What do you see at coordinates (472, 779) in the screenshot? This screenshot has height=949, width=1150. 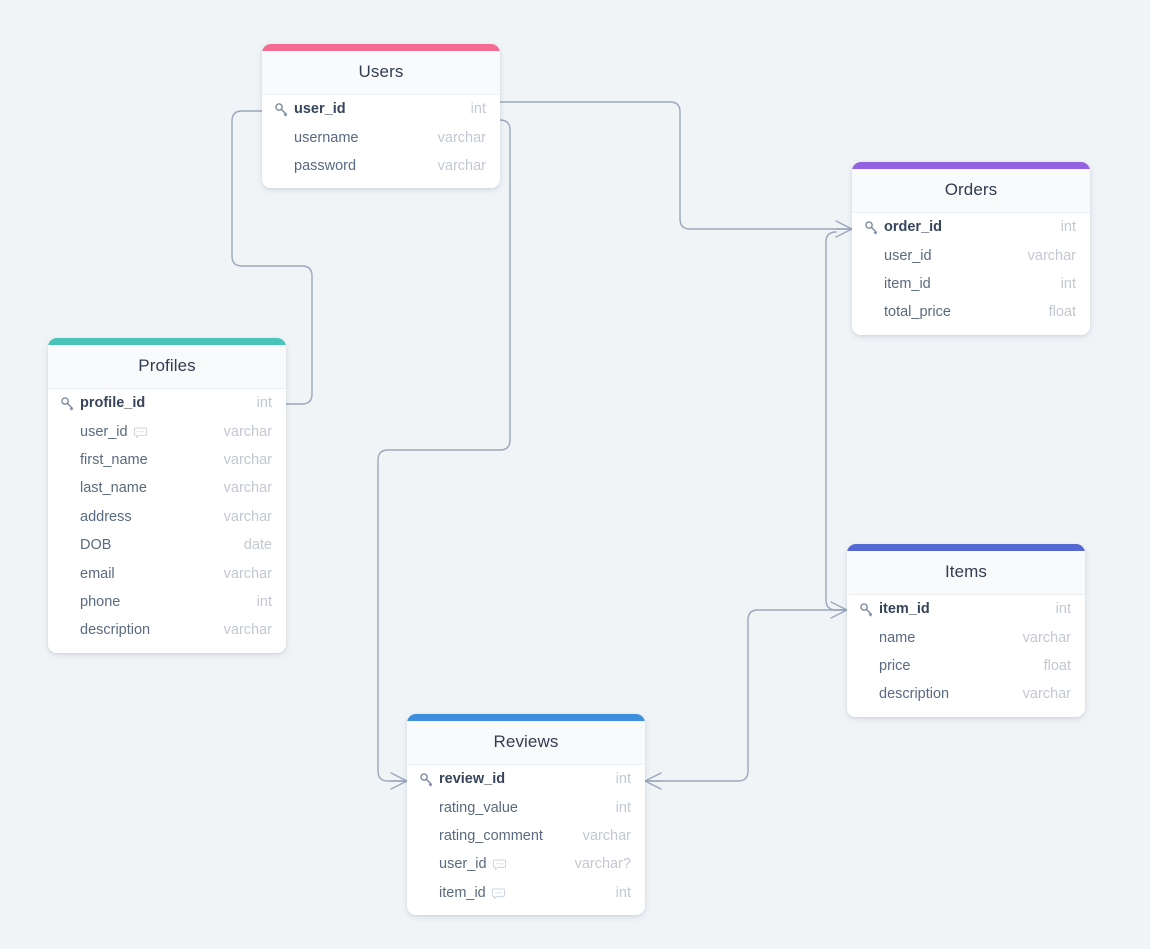 I see `field-label: review_id` at bounding box center [472, 779].